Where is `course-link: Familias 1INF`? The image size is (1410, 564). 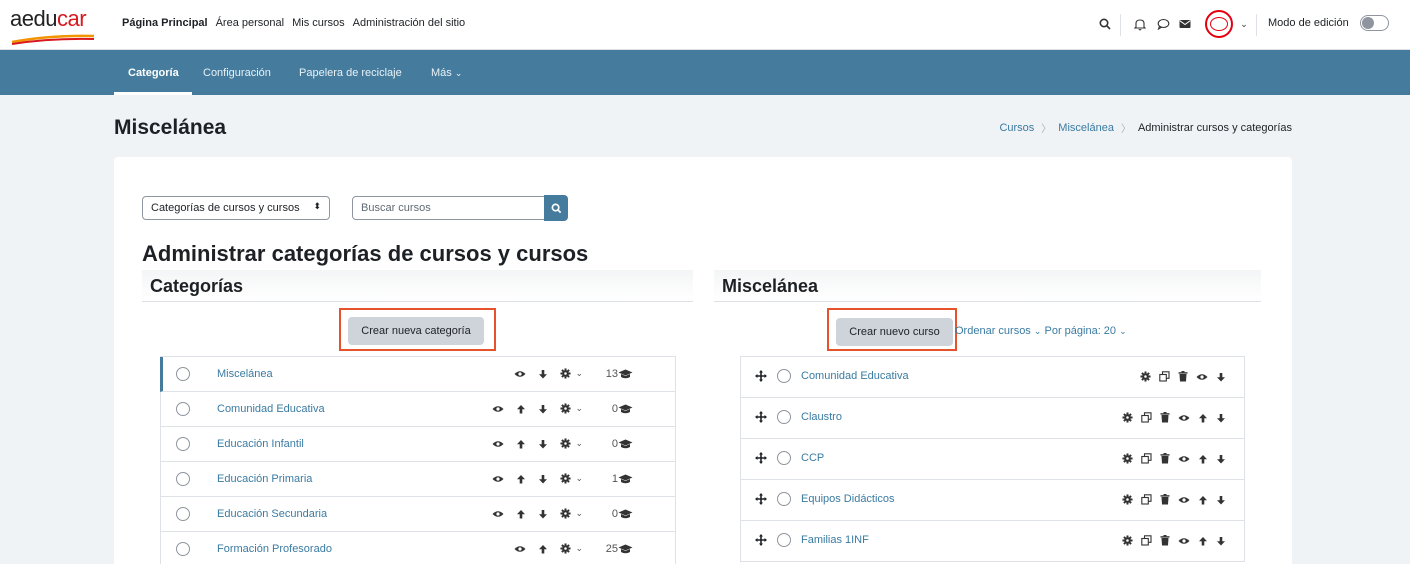 course-link: Familias 1INF is located at coordinates (835, 540).